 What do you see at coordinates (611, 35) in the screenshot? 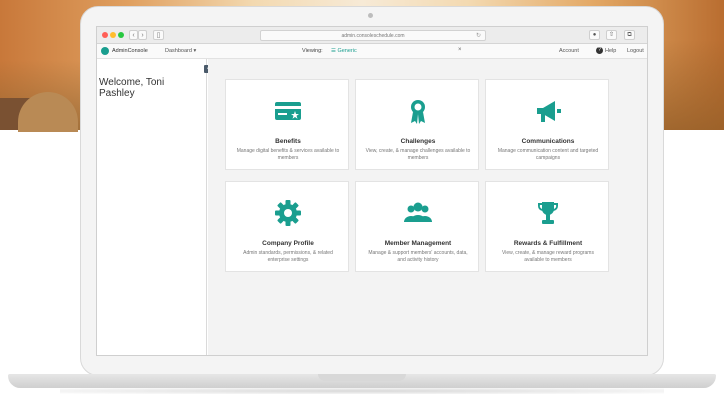
I see `share-icon: ⇧` at bounding box center [611, 35].